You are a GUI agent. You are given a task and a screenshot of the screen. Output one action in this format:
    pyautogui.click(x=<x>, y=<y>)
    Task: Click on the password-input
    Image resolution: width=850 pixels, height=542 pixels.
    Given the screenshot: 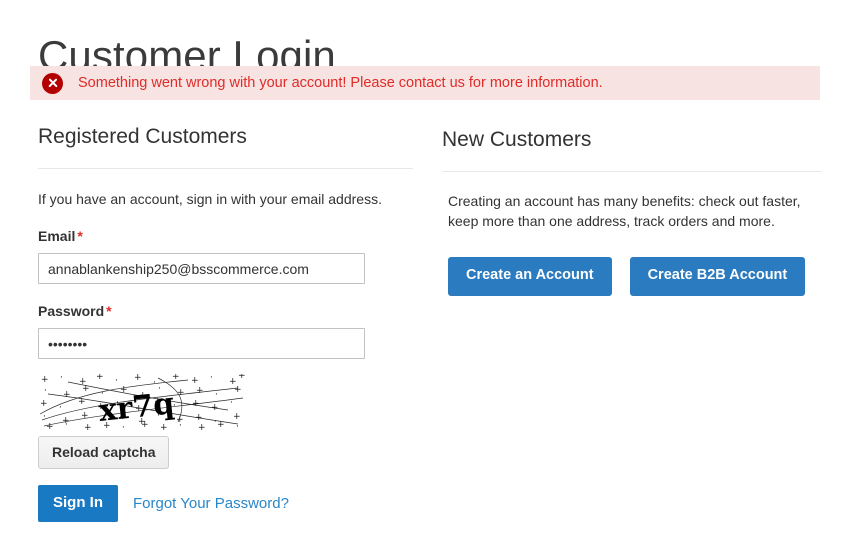 What is the action you would take?
    pyautogui.click(x=201, y=343)
    